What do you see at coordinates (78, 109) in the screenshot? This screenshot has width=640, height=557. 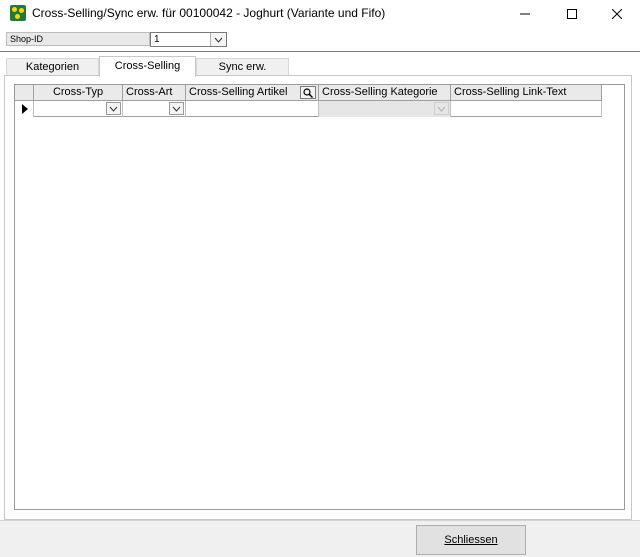 I see `cross-typ-combo` at bounding box center [78, 109].